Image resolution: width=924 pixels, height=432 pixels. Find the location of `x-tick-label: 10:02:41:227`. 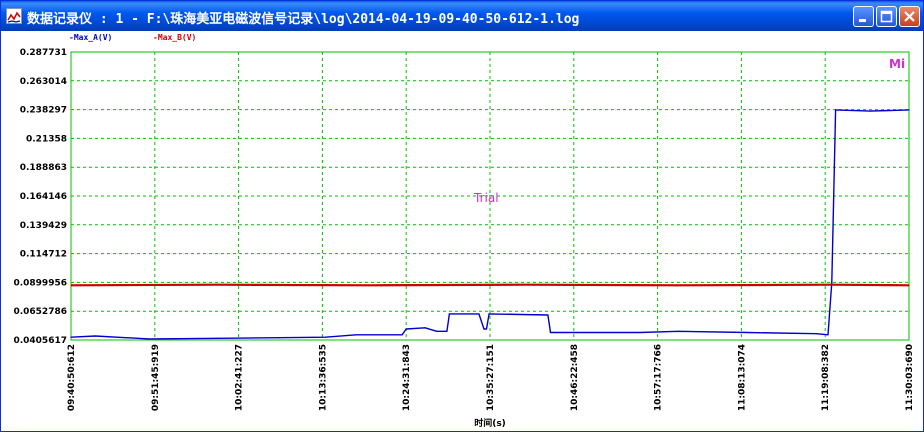

x-tick-label: 10:02:41:227 is located at coordinates (240, 377).